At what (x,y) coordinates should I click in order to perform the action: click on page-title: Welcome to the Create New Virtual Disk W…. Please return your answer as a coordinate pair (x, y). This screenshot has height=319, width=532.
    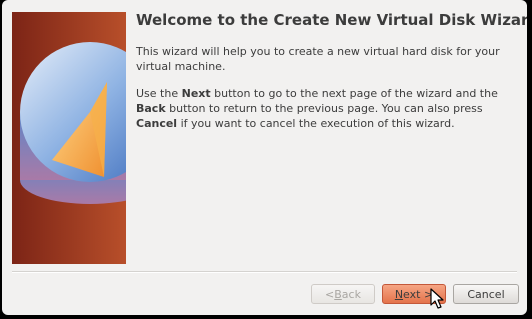
    Looking at the image, I should click on (331, 20).